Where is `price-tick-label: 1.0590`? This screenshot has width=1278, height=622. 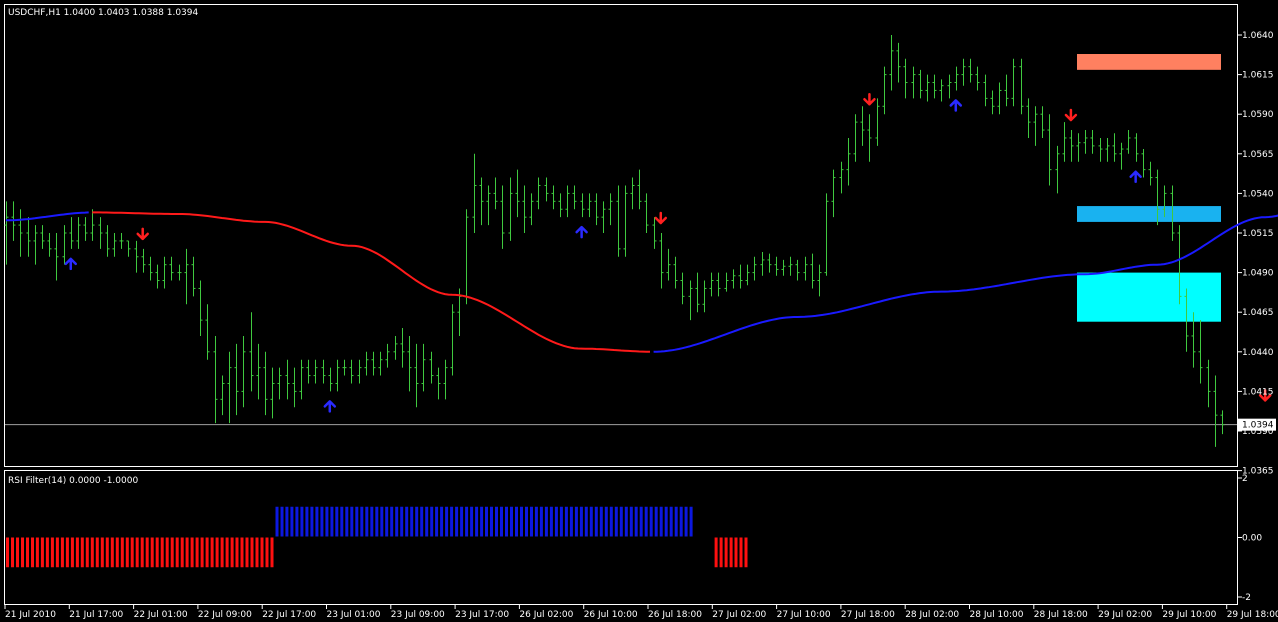
price-tick-label: 1.0590 is located at coordinates (1258, 115).